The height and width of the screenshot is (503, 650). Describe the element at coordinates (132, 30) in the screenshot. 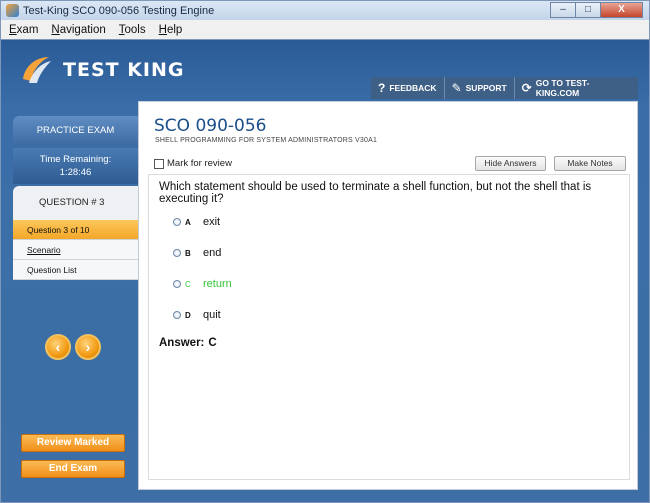

I see `menu-tools: Tools` at that location.